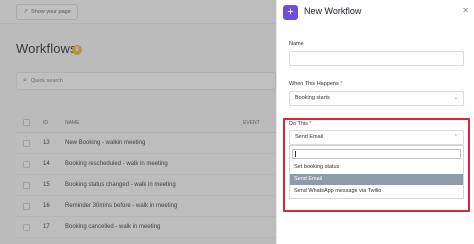 The width and height of the screenshot is (474, 244). Describe the element at coordinates (333, 11) in the screenshot. I see `drawer-title: New Workflow` at that location.